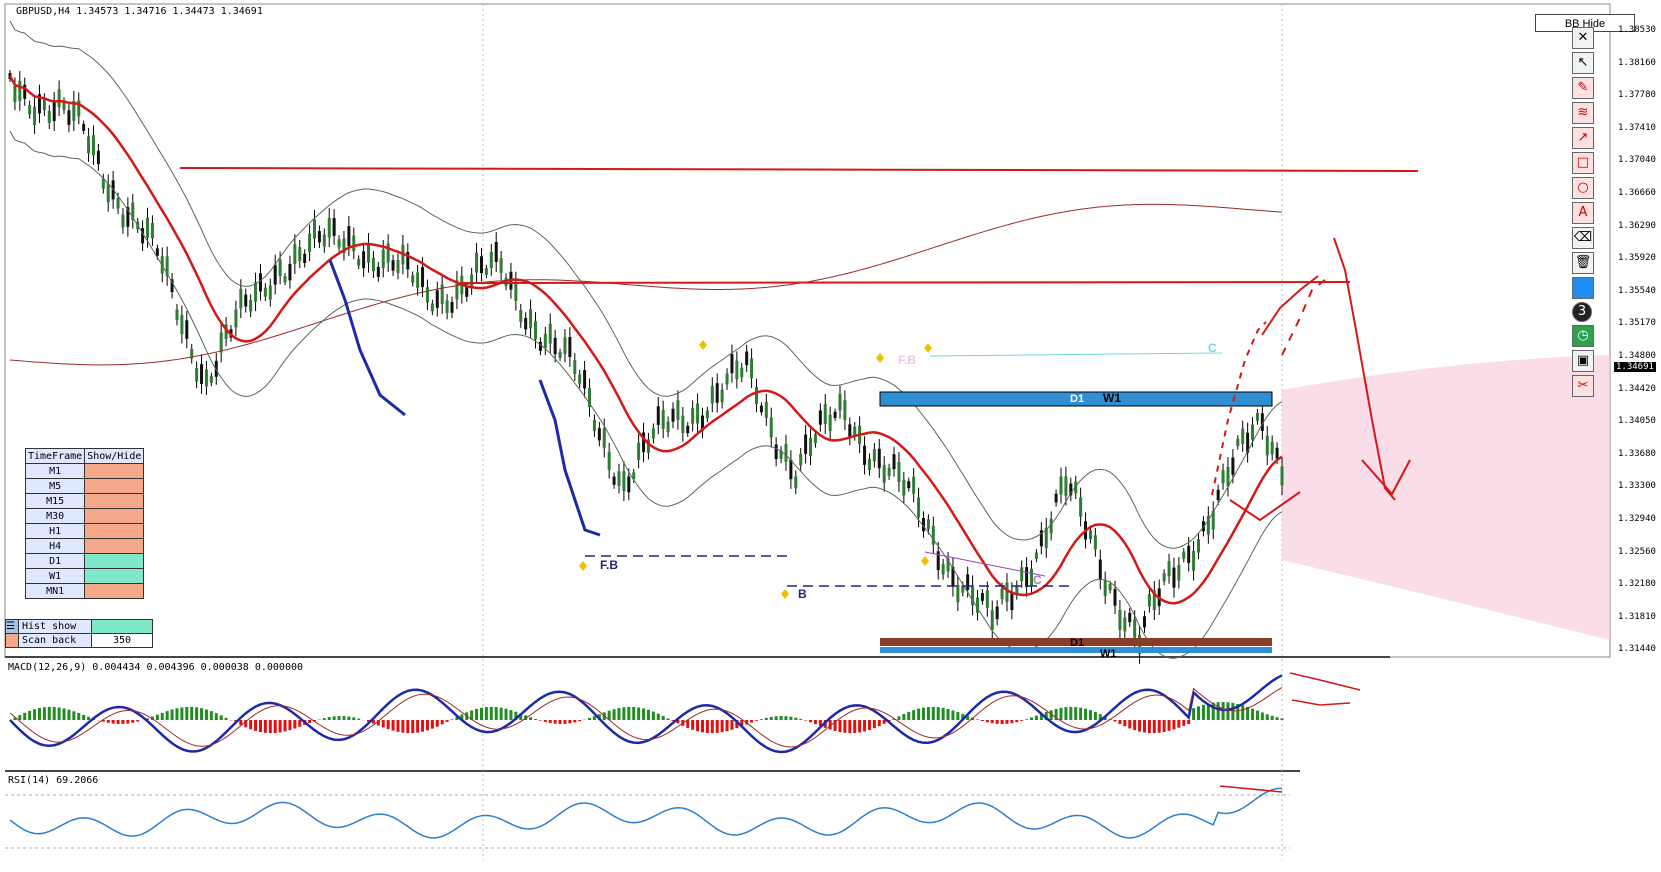 This screenshot has width=1661, height=872. I want to click on price-tick: 1.37410, so click(1637, 127).